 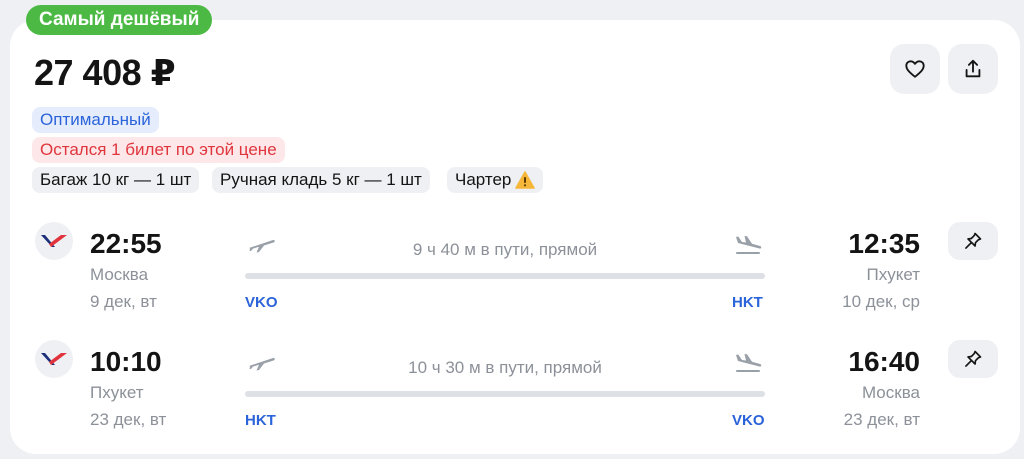 What do you see at coordinates (881, 419) in the screenshot?
I see `arrival-date: 23 дек, вт` at bounding box center [881, 419].